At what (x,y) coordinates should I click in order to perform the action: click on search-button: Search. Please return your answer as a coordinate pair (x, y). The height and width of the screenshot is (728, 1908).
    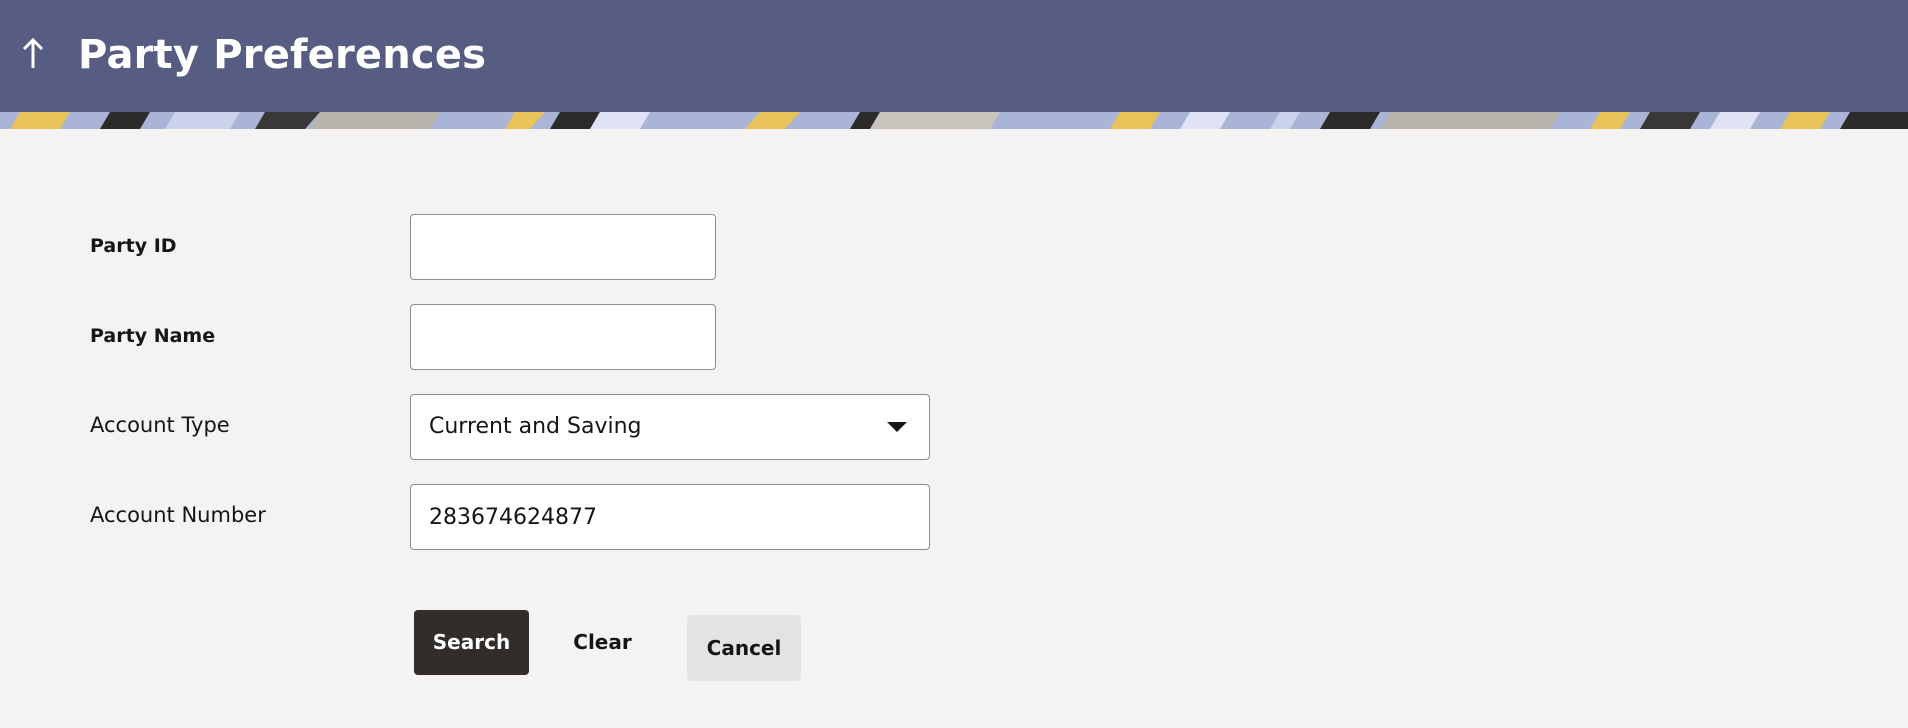
    Looking at the image, I should click on (471, 642).